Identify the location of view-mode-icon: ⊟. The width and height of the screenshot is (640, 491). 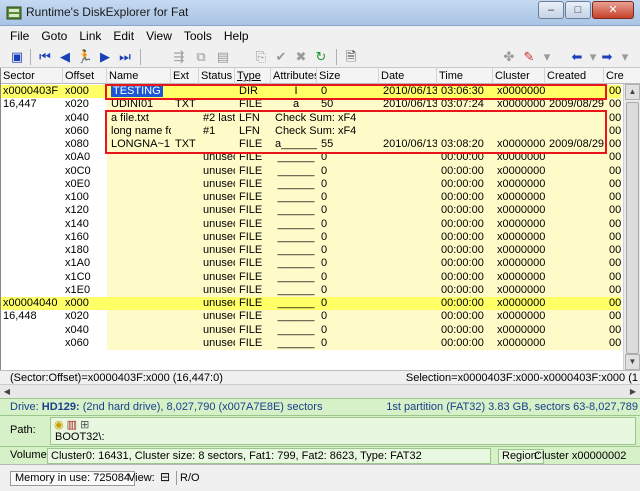
(165, 477).